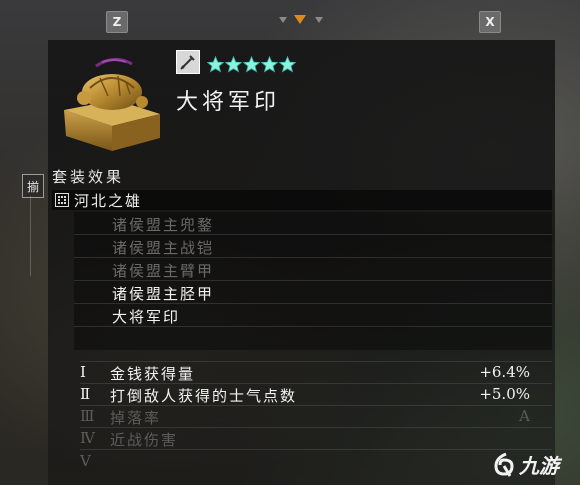 The height and width of the screenshot is (485, 580). Describe the element at coordinates (163, 225) in the screenshot. I see `set-piece-helmet: 诸侯盟主兜鍪` at that location.